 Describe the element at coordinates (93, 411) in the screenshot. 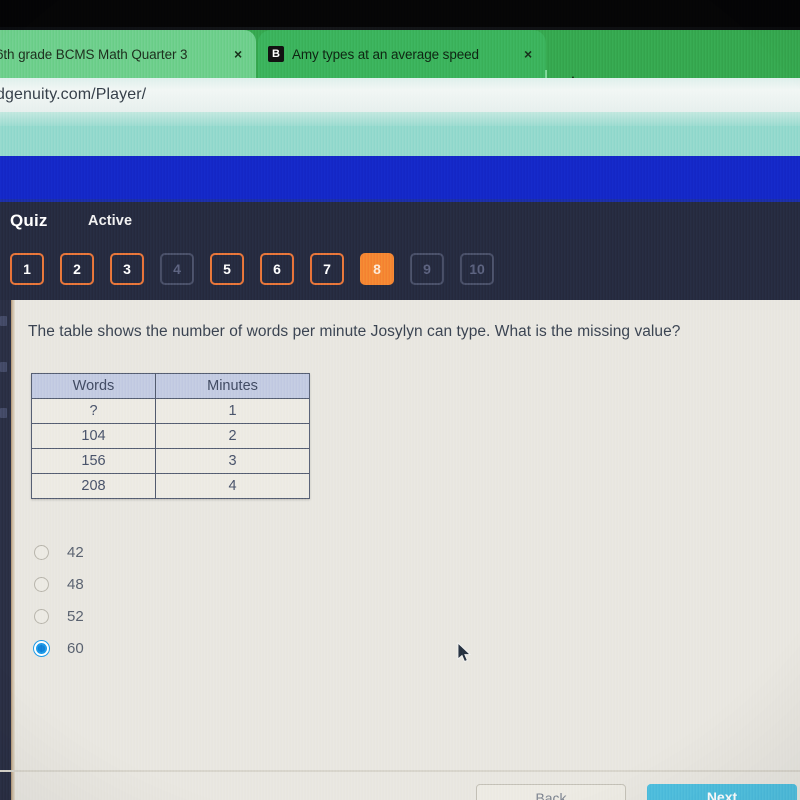

I see `table-cell-words: ?` at that location.